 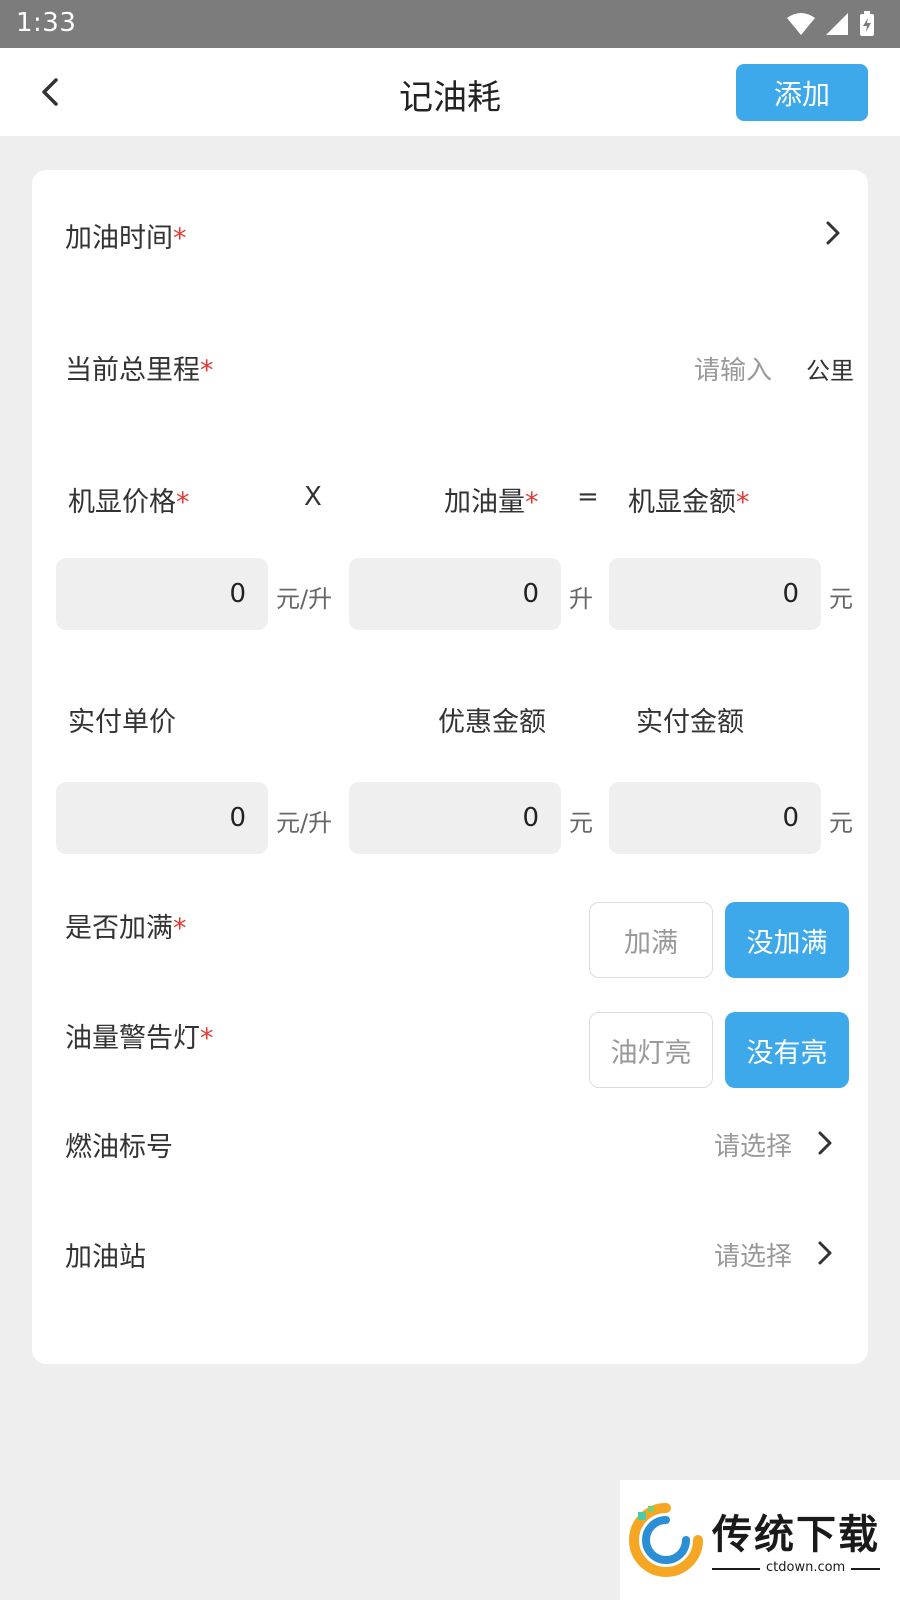 I want to click on watermark-logo-icon, so click(x=666, y=1540).